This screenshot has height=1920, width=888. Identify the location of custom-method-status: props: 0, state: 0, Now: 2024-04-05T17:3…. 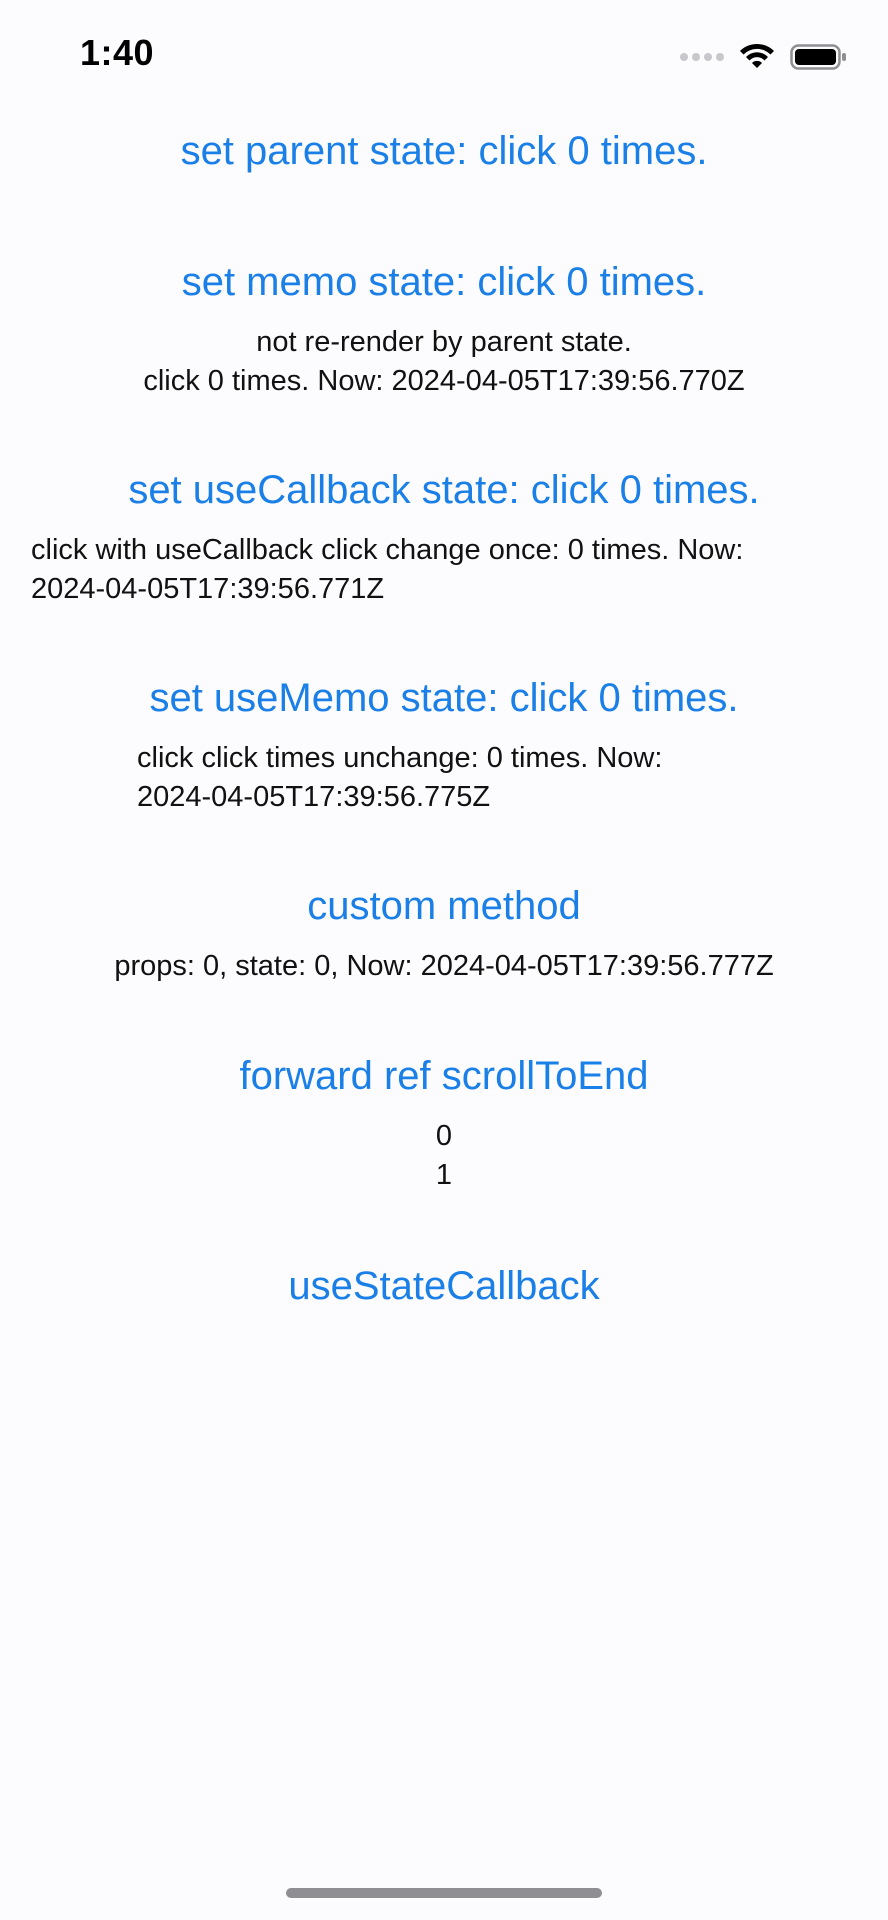
(444, 966).